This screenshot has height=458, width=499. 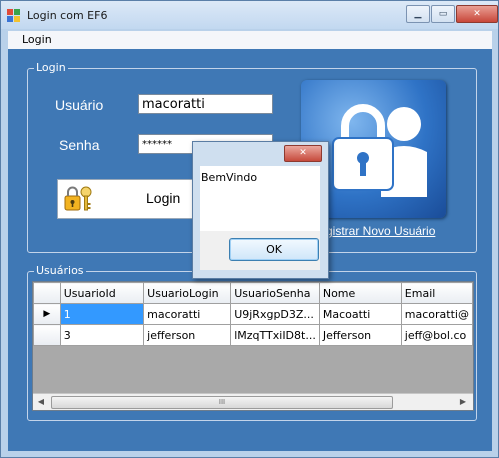 What do you see at coordinates (274, 249) in the screenshot?
I see `ok-button: OK` at bounding box center [274, 249].